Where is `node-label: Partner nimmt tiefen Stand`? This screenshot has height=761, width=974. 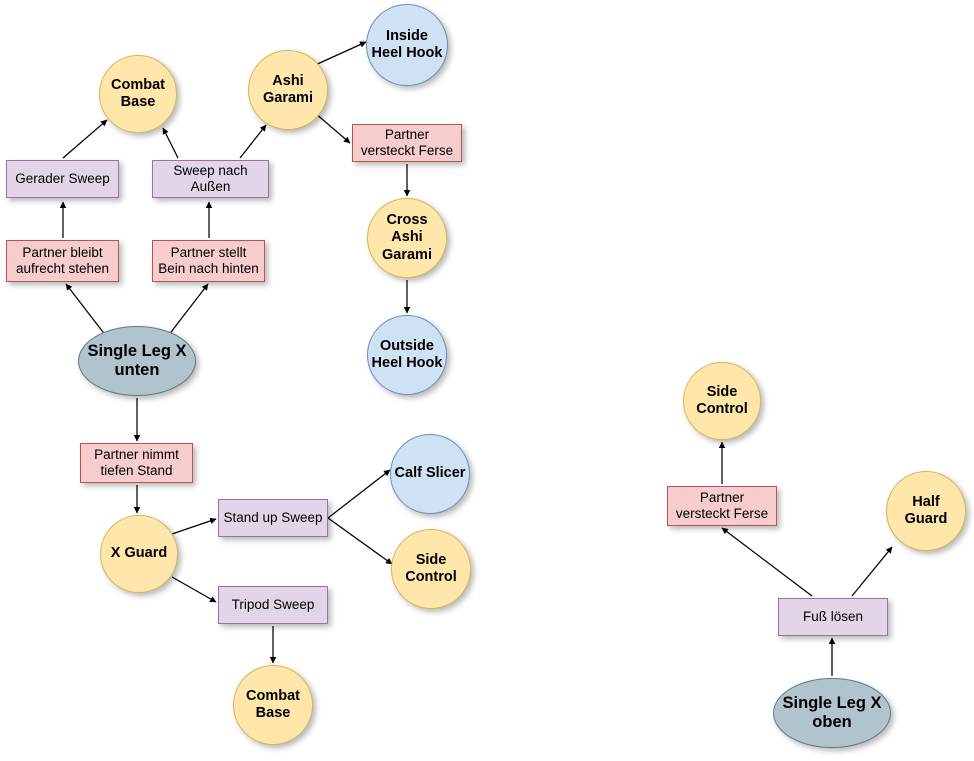
node-label: Partner nimmt tiefen Stand is located at coordinates (136, 462).